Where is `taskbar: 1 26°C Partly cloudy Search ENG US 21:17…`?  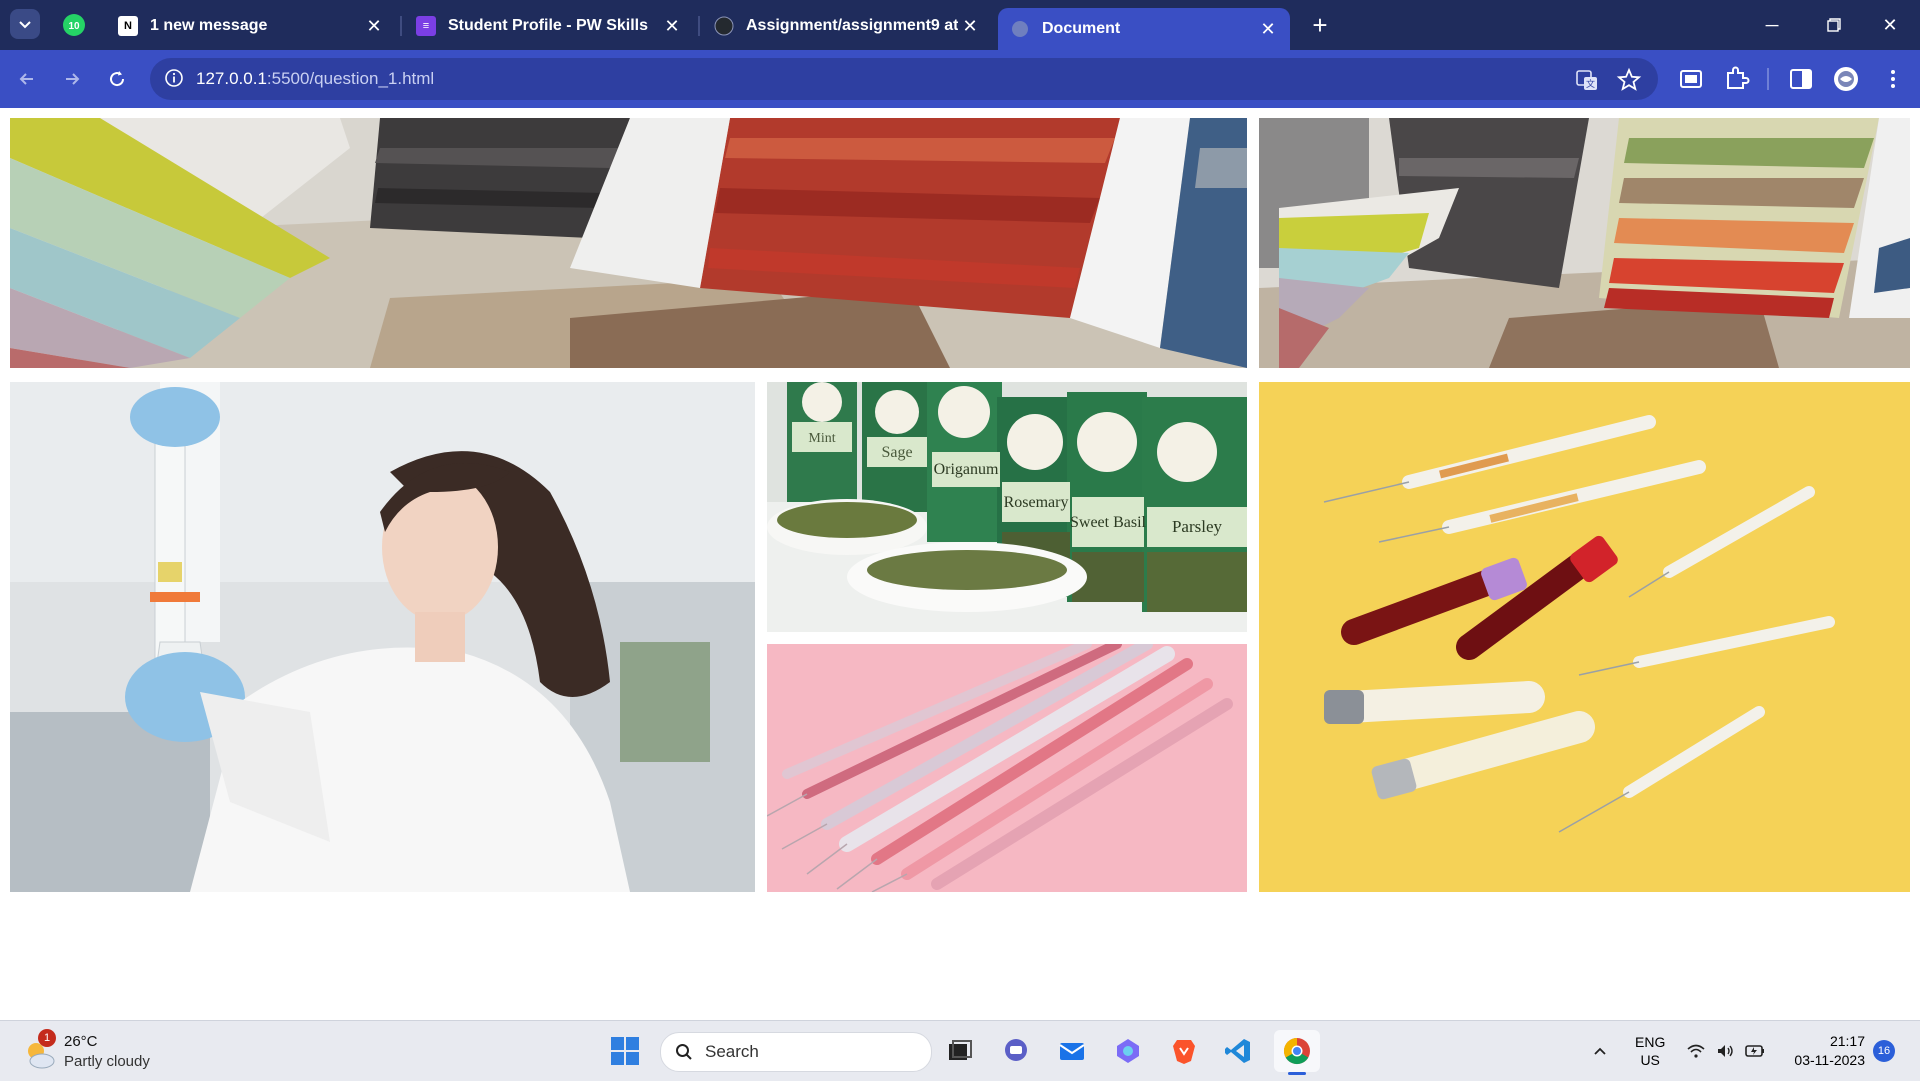
taskbar: 1 26°C Partly cloudy Search ENG US 21:17… is located at coordinates (960, 1050).